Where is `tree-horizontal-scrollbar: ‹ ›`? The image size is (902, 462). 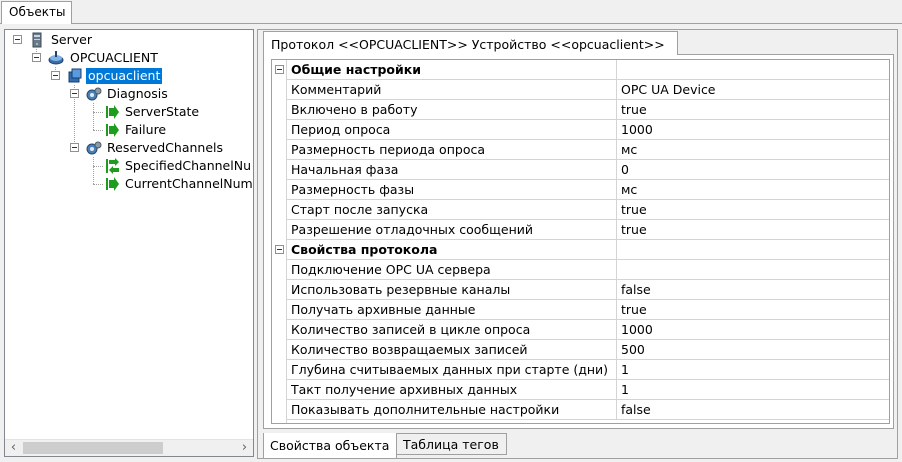 tree-horizontal-scrollbar: ‹ › is located at coordinates (129, 447).